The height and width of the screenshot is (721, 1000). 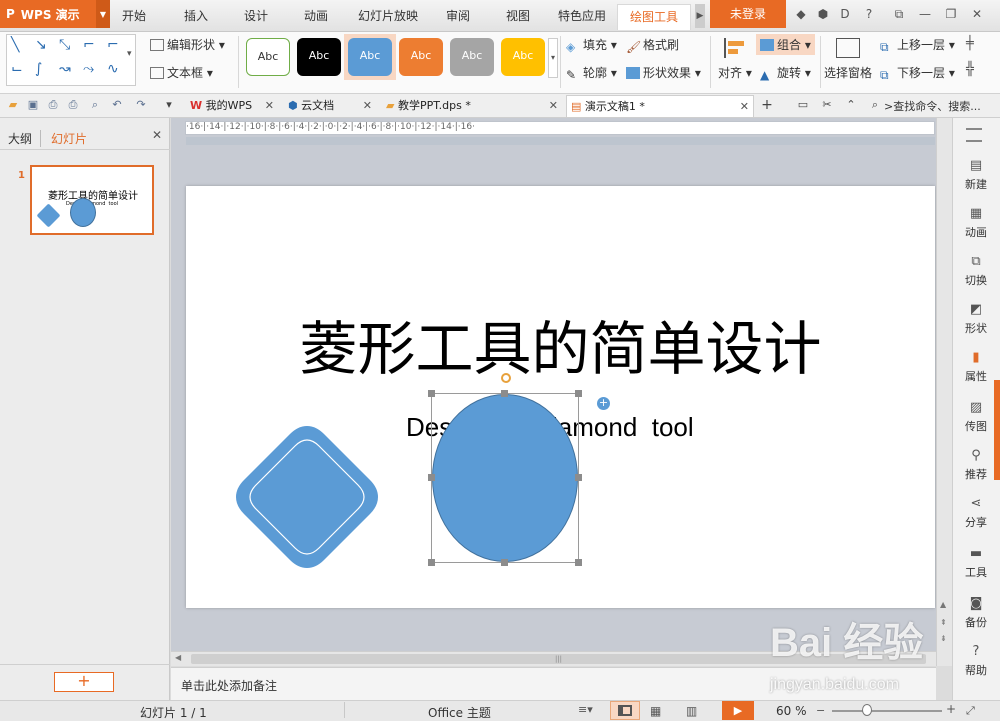 I want to click on outline-button: ✎ 轮廓 ▾, so click(x=591, y=73).